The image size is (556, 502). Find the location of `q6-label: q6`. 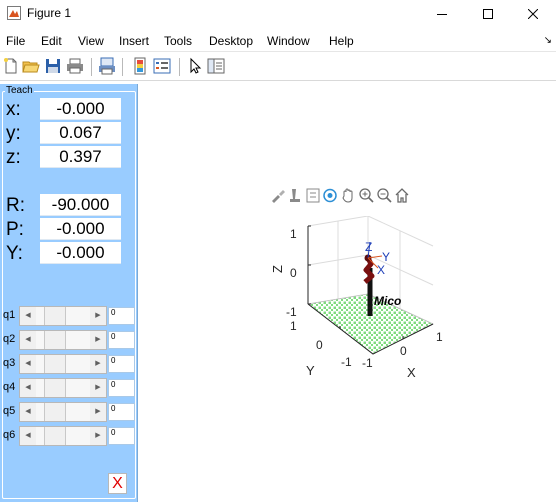

q6-label: q6 is located at coordinates (9, 435).